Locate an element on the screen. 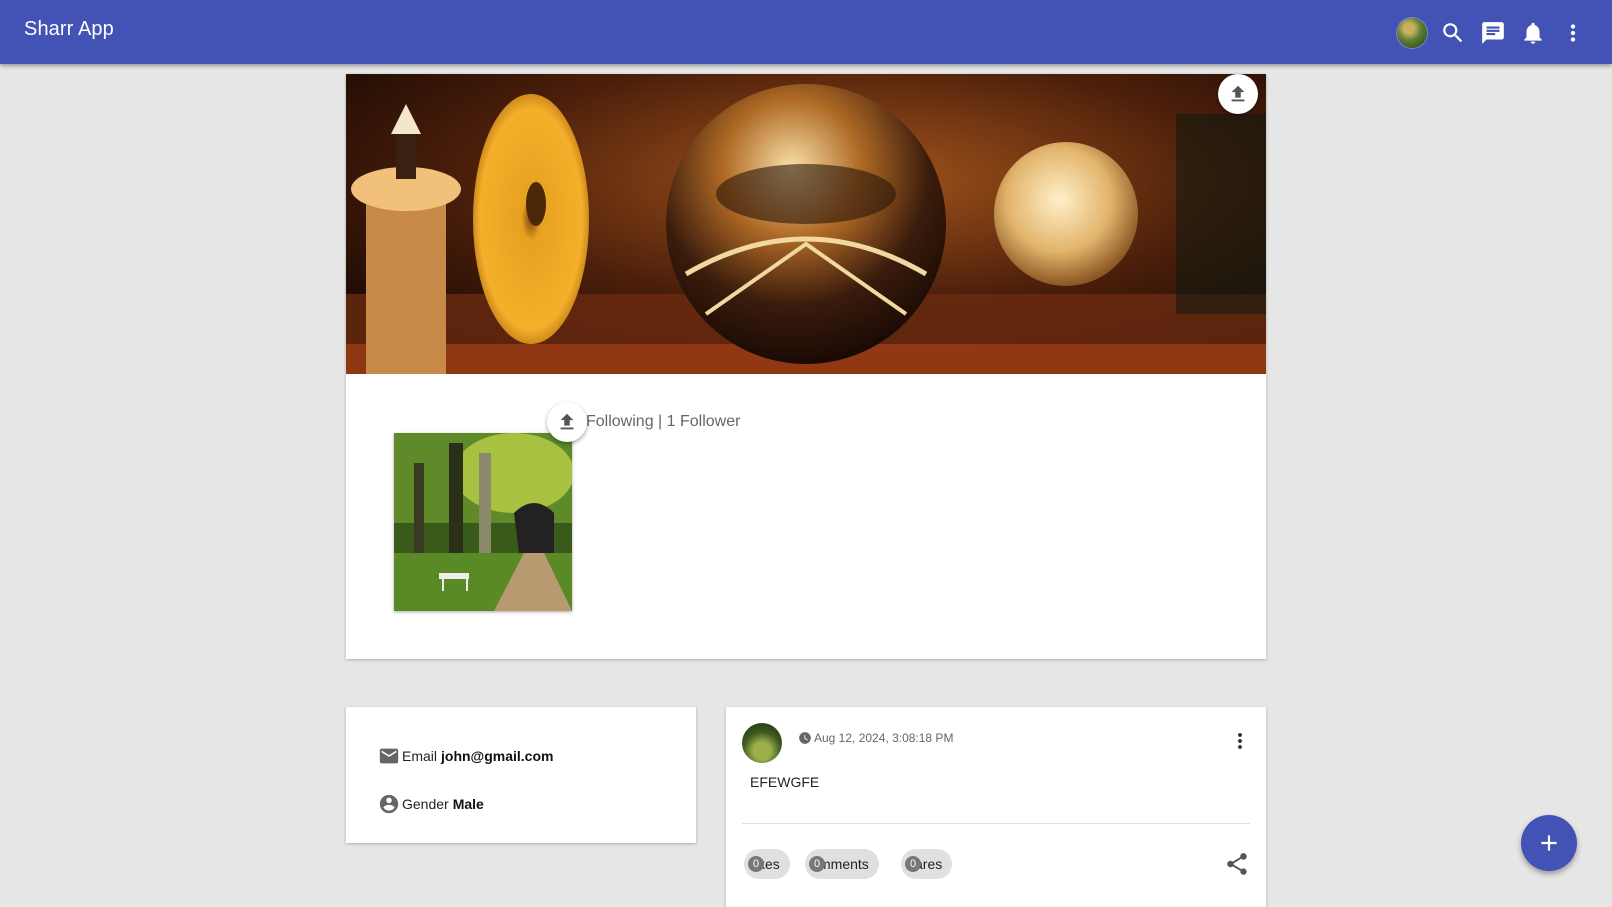  app-title: Sharr App is located at coordinates (69, 29).